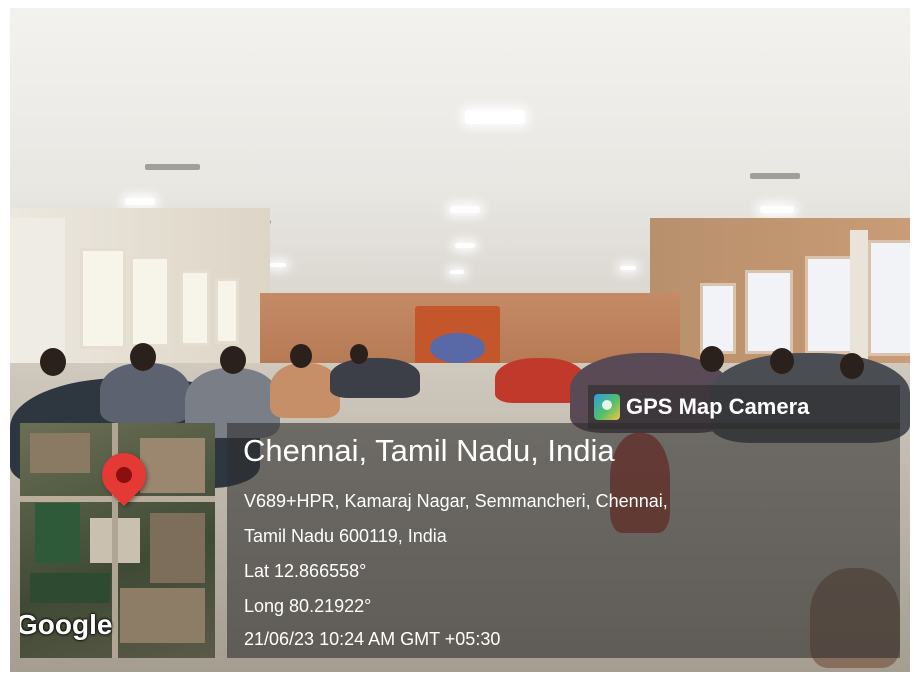  What do you see at coordinates (718, 406) in the screenshot?
I see `badge-label: GPS Map Camera` at bounding box center [718, 406].